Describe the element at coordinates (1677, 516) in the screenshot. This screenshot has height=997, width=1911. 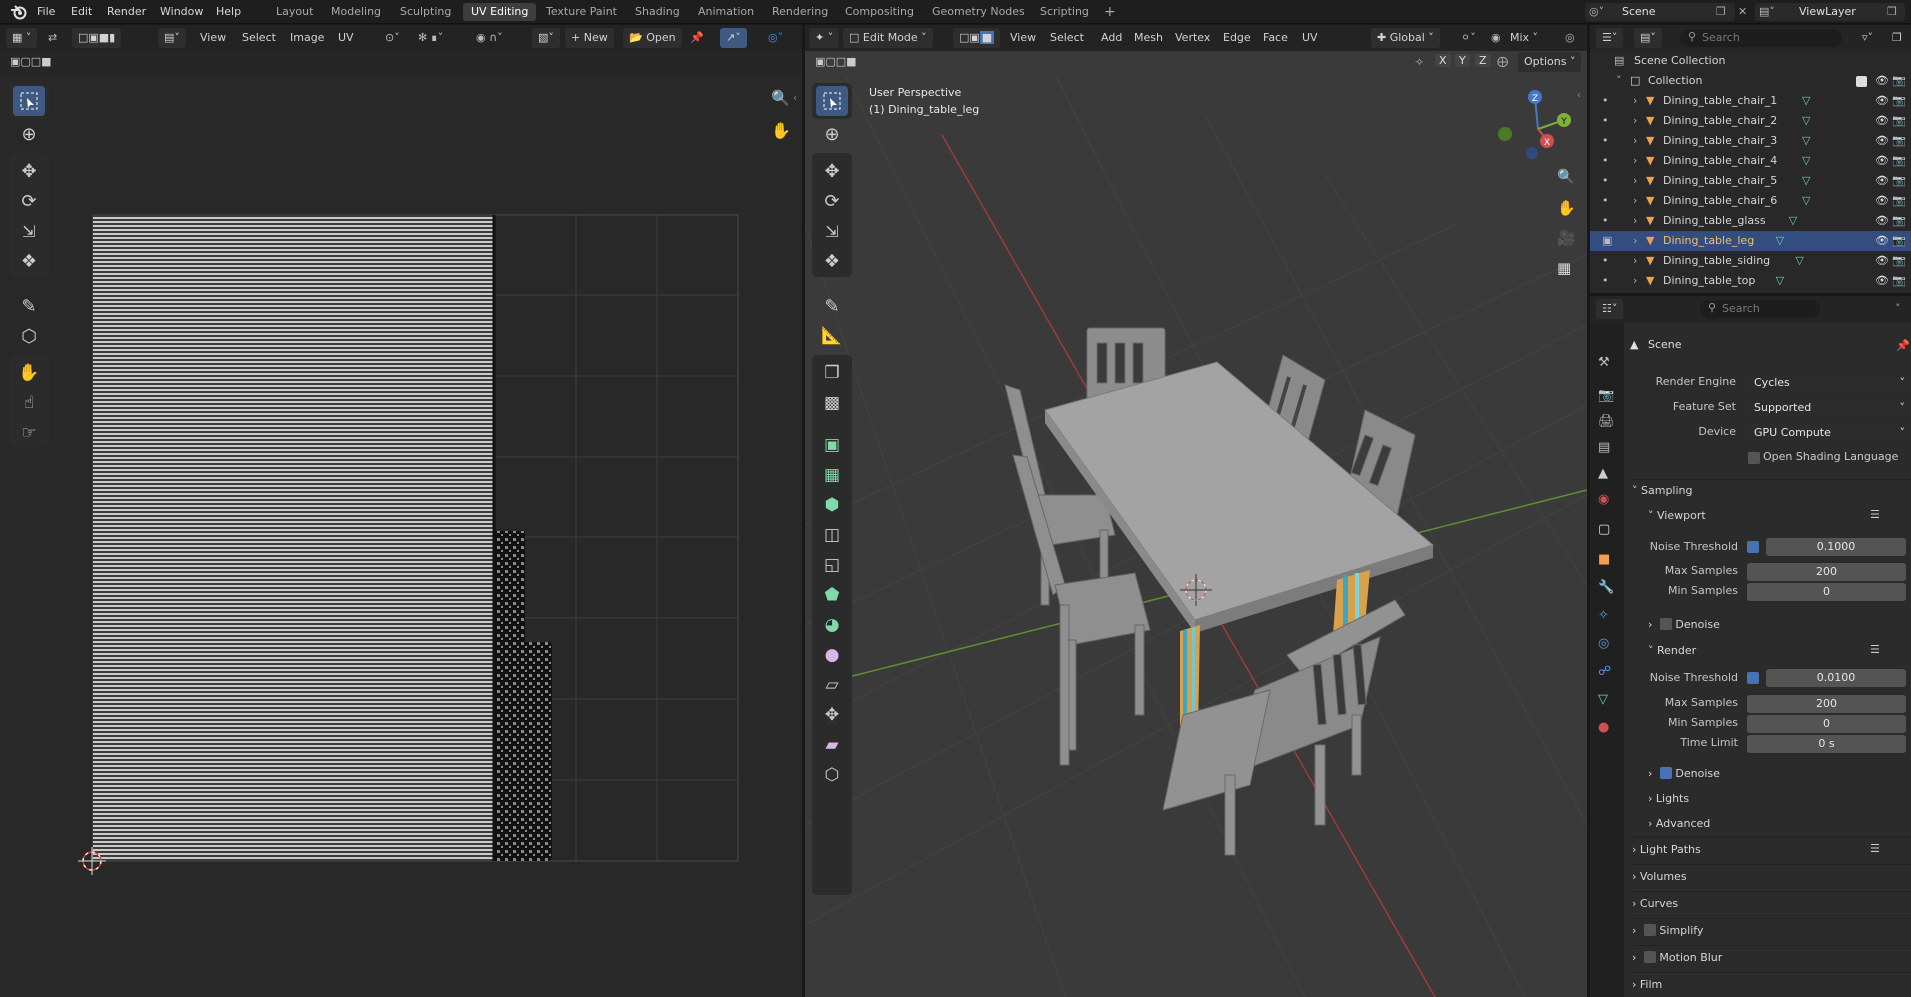
I see `viewport-subpanel-header: ˅ Viewport` at that location.